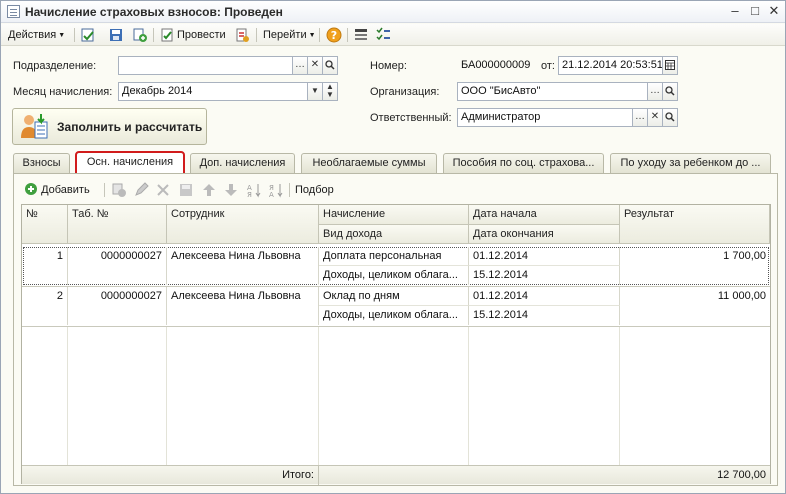 This screenshot has width=786, height=494. Describe the element at coordinates (394, 234) in the screenshot. I see `header-income-type: Вид дохода` at that location.